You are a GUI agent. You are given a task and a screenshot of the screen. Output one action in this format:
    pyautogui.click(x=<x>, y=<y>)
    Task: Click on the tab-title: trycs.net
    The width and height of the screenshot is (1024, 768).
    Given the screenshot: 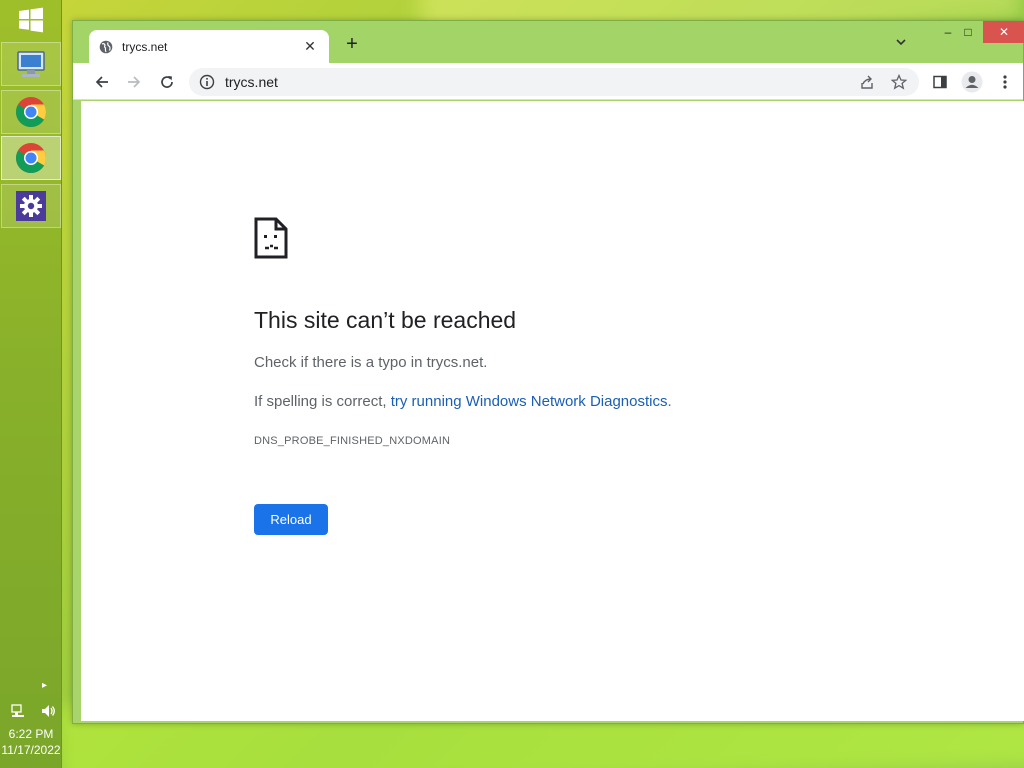 What is the action you would take?
    pyautogui.click(x=145, y=46)
    